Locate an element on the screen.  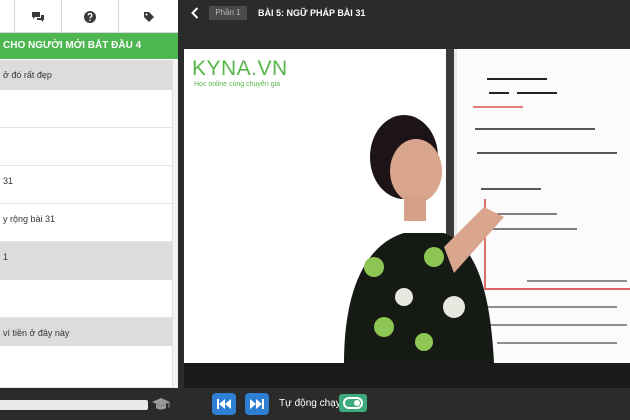
tag-icon is located at coordinates (148, 16).